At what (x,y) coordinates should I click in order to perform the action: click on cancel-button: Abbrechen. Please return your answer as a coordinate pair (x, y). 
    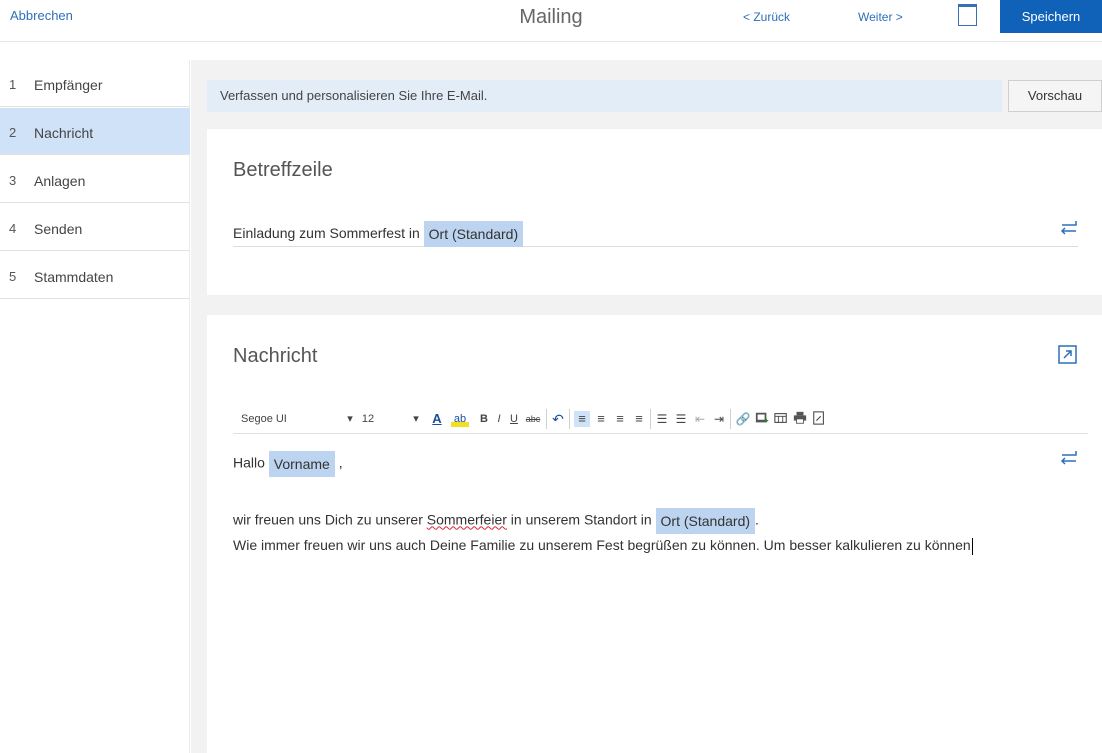
    Looking at the image, I should click on (41, 15).